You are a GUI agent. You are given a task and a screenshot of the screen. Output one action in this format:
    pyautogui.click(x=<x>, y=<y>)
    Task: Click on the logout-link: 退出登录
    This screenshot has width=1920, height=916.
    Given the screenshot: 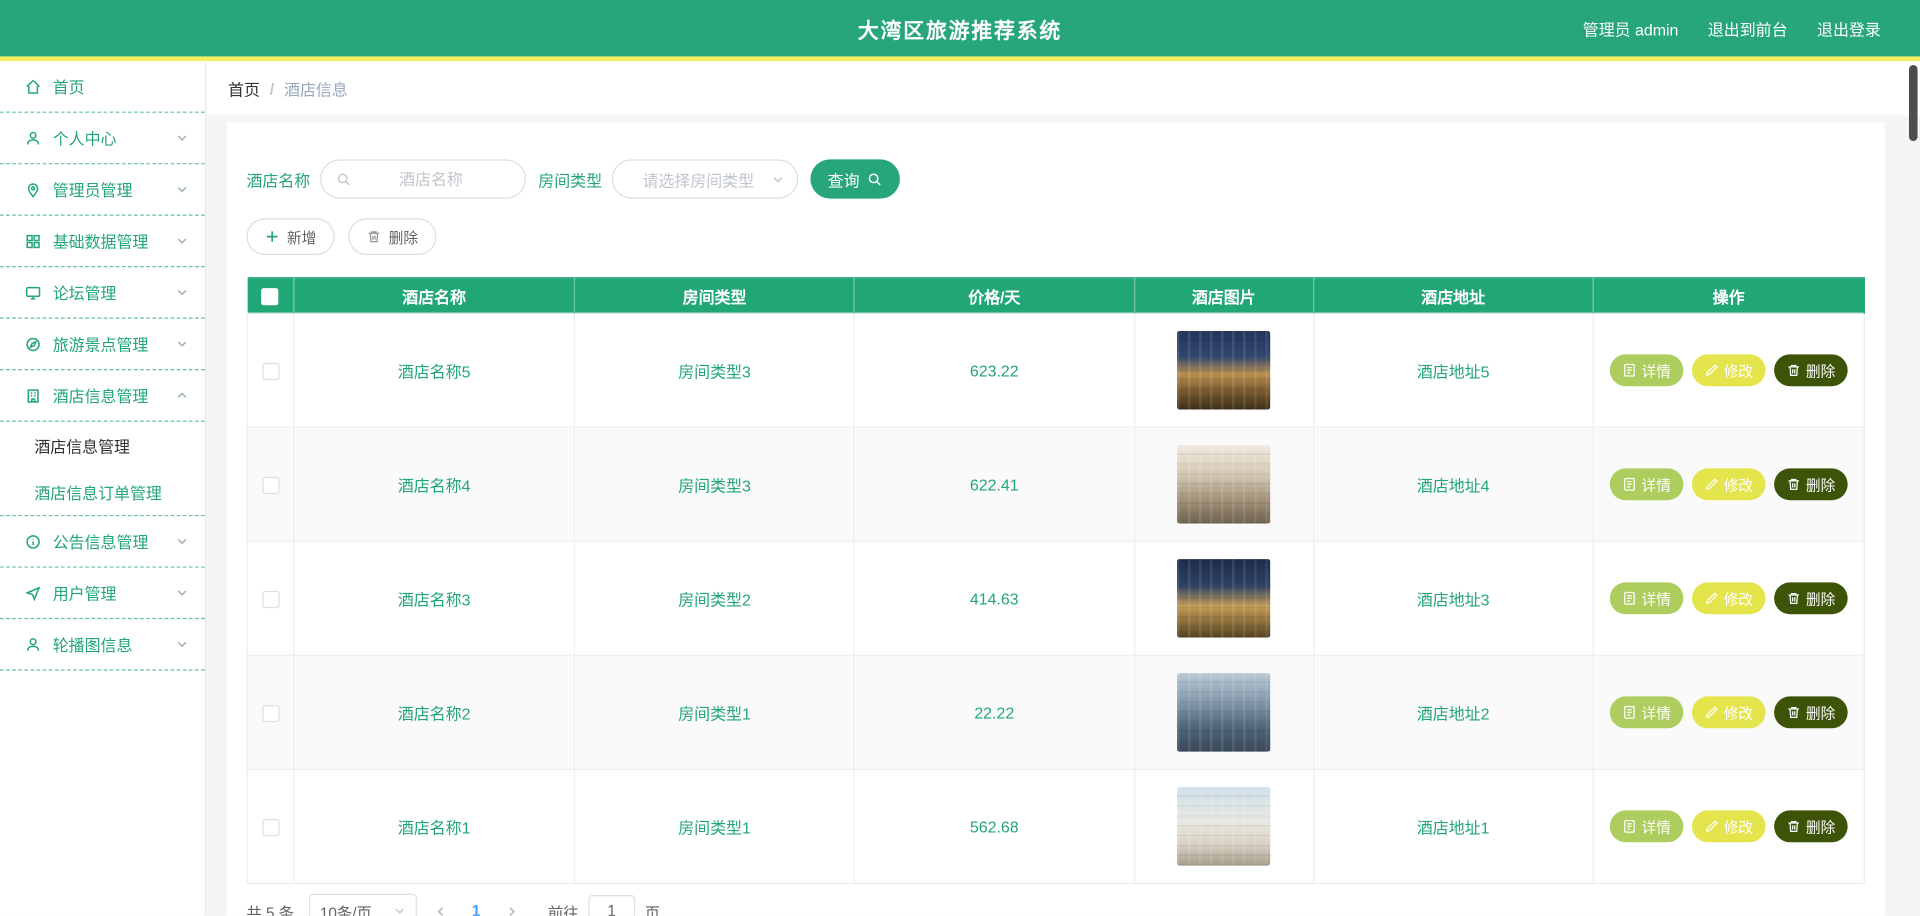 What is the action you would take?
    pyautogui.click(x=1849, y=28)
    